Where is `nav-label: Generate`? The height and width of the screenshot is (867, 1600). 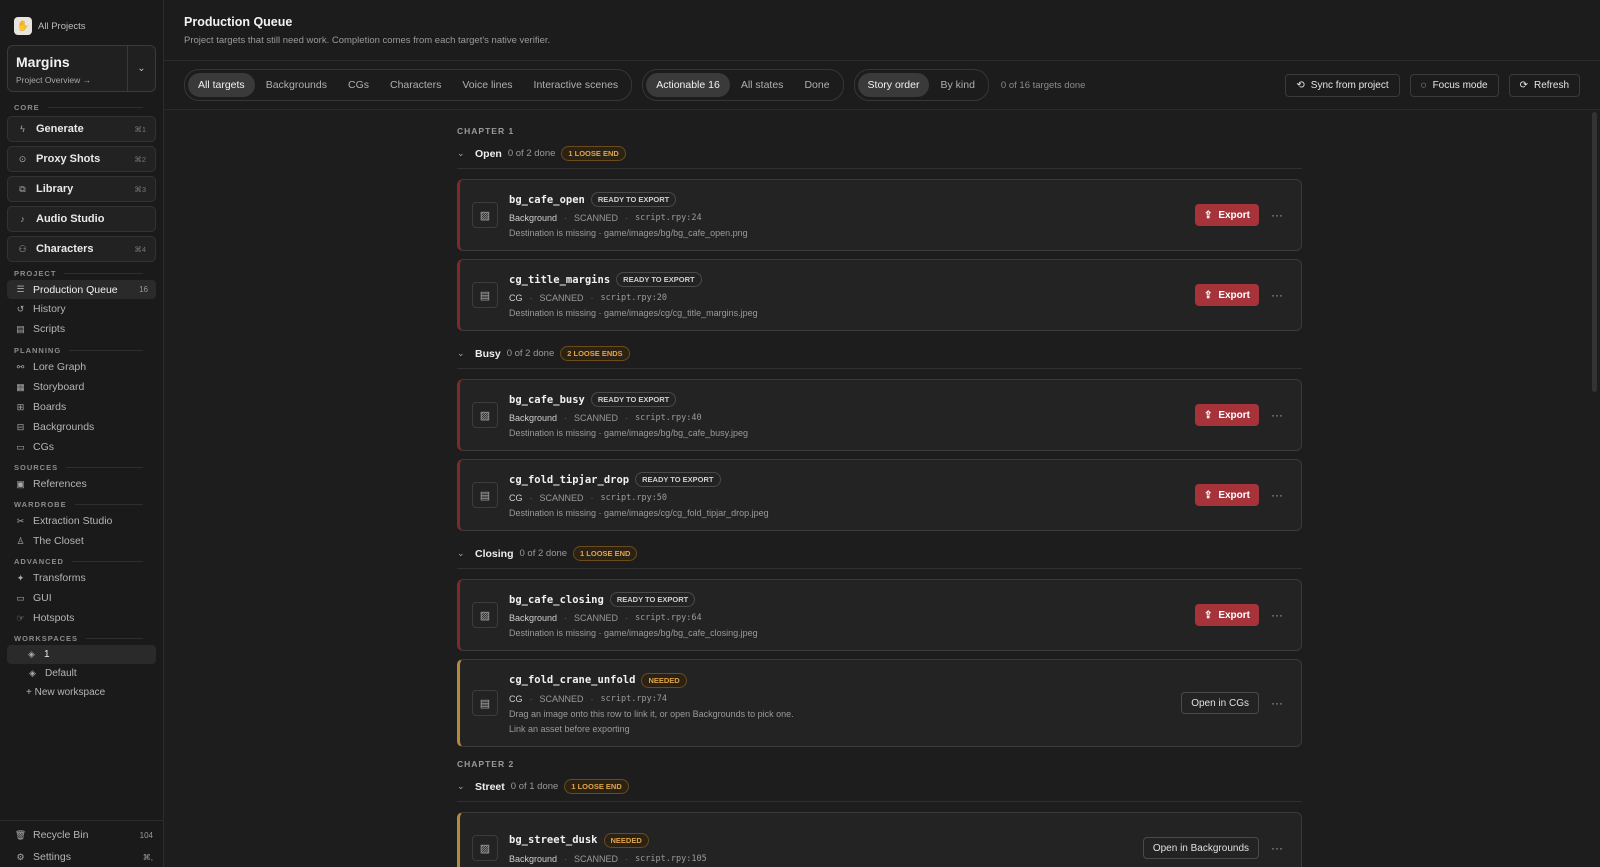
nav-label: Generate is located at coordinates (60, 129).